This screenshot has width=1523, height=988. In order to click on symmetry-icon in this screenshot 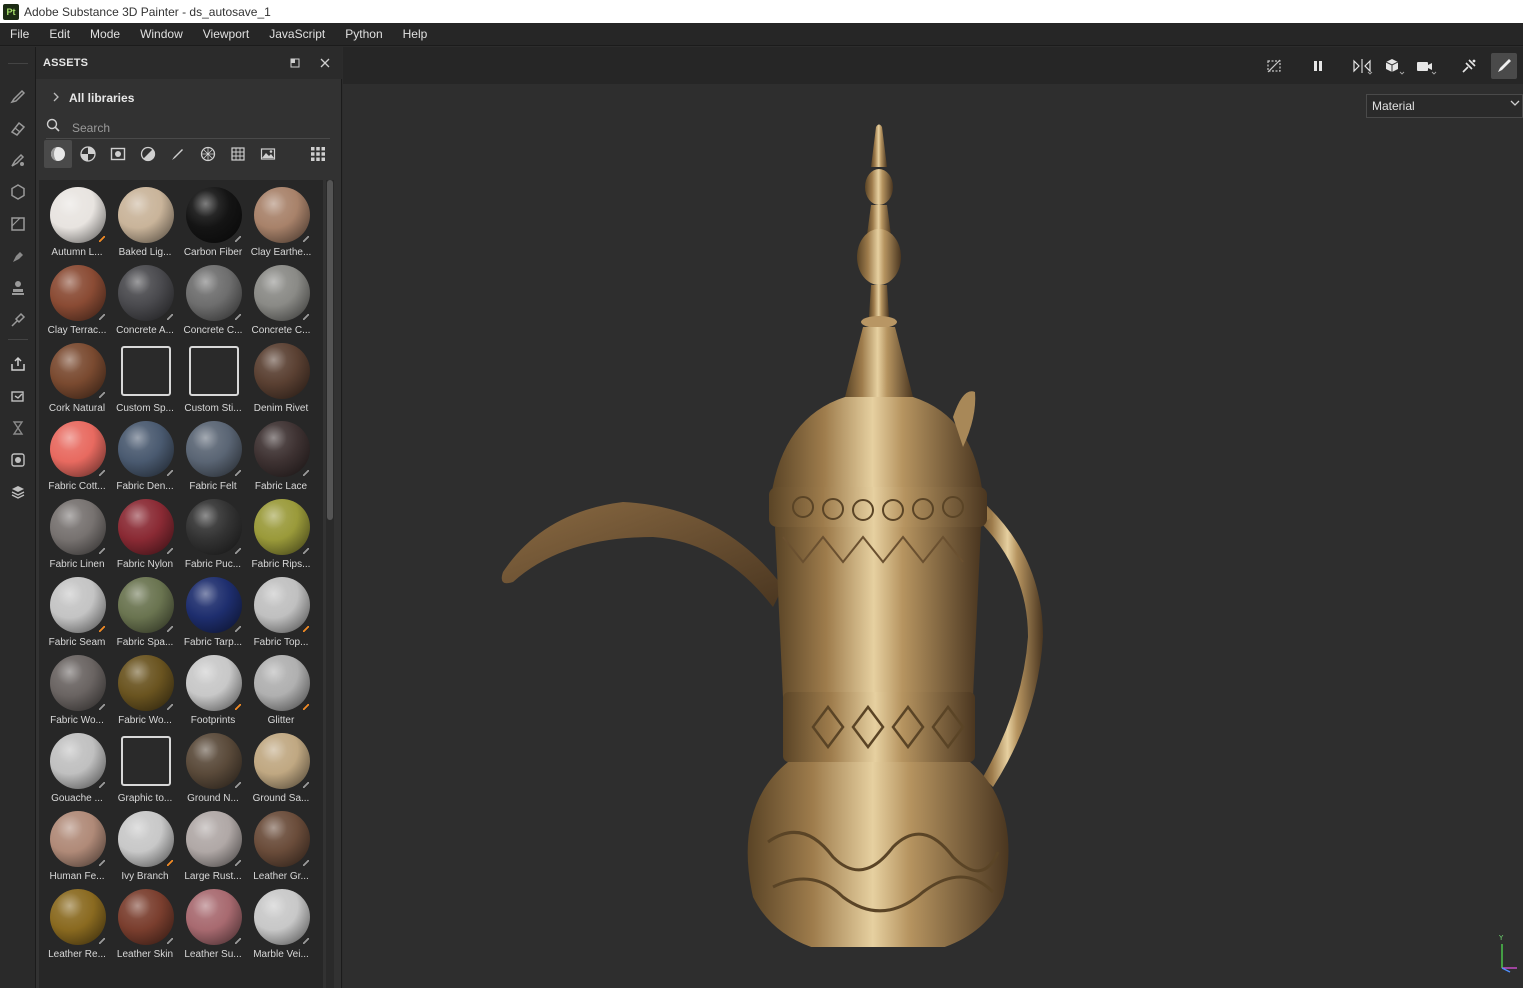, I will do `click(1362, 66)`.